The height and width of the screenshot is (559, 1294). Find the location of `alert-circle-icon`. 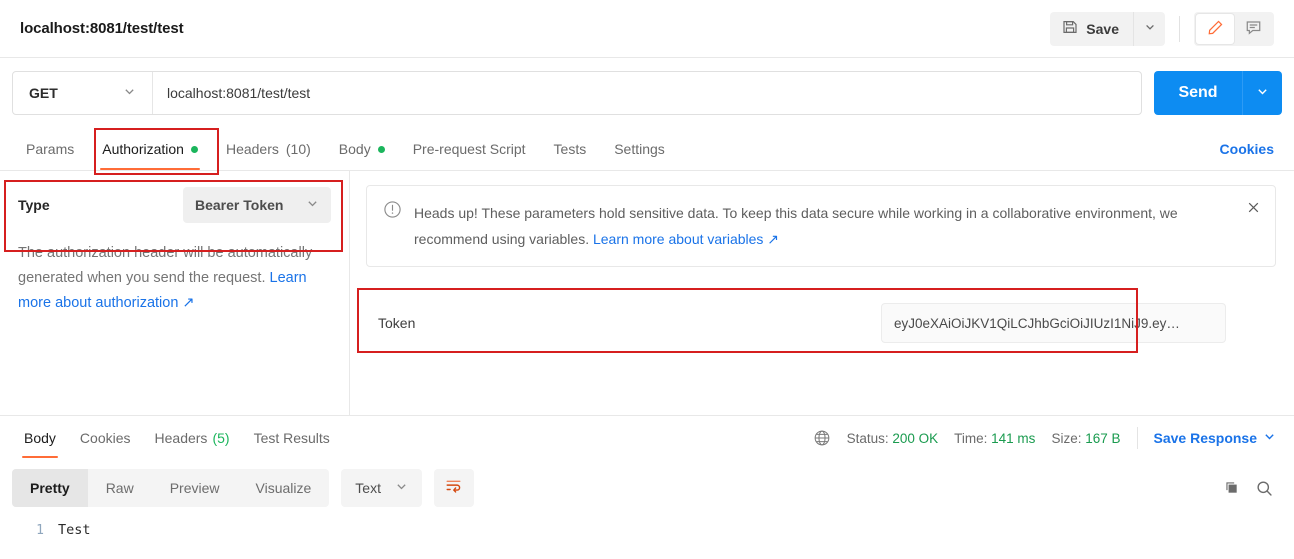

alert-circle-icon is located at coordinates (392, 212).